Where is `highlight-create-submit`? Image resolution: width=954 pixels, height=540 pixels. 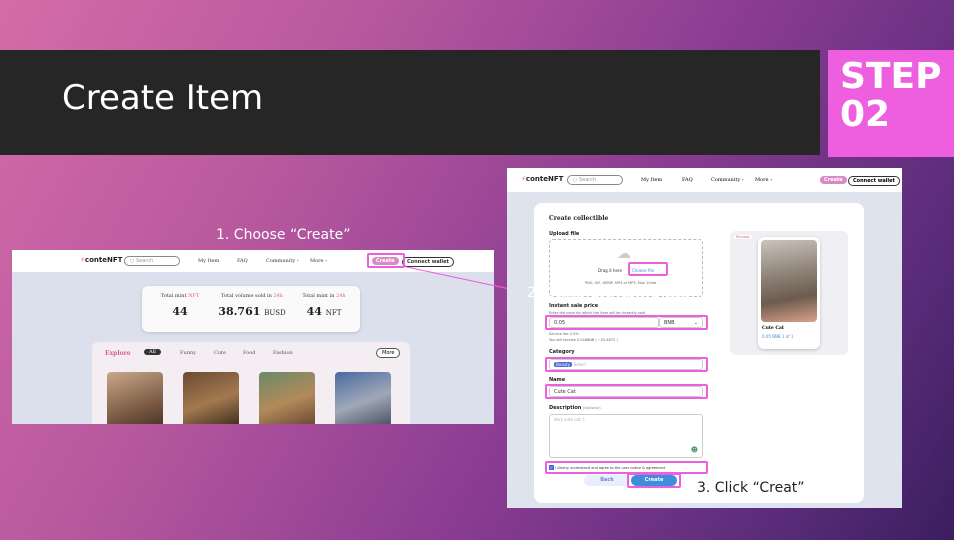
highlight-create-submit is located at coordinates (654, 480).